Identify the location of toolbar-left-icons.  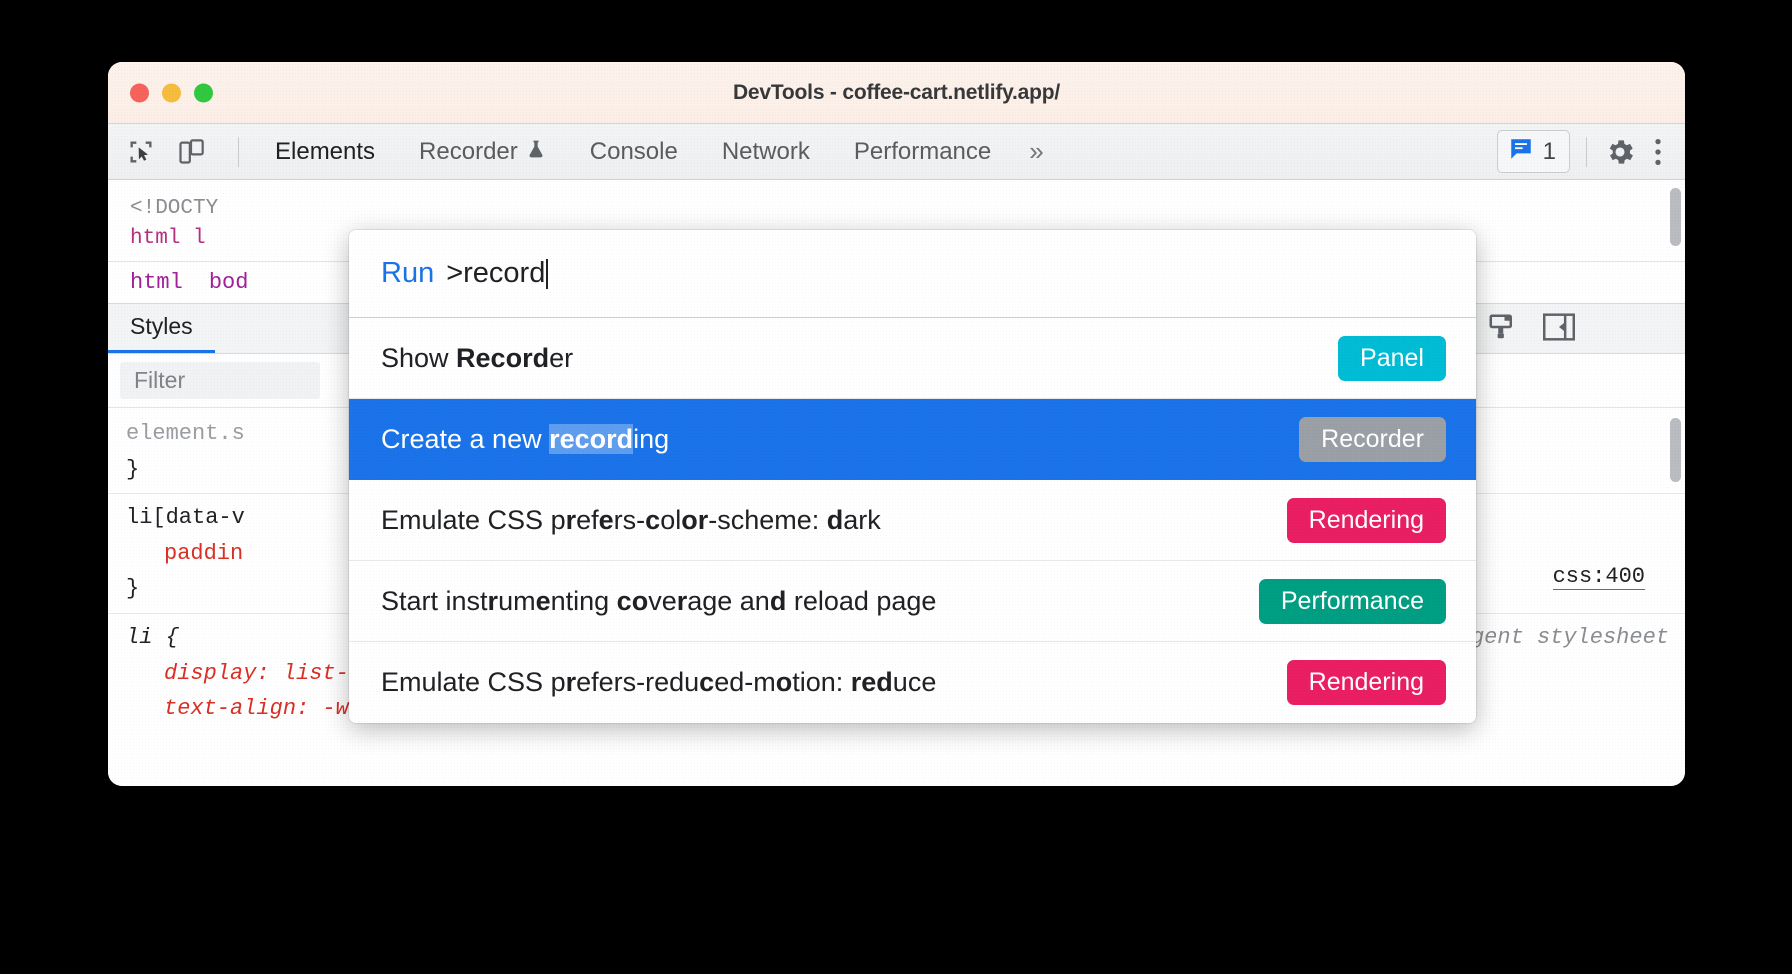
(180, 152).